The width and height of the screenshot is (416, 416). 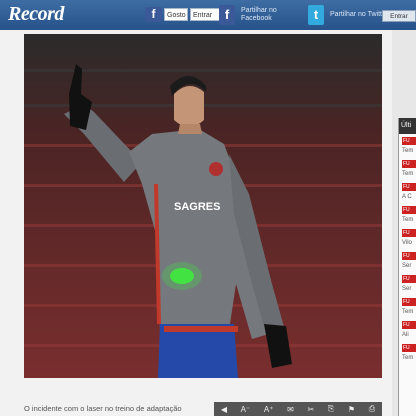 What do you see at coordinates (407, 126) in the screenshot?
I see `sidebar-heading: Últi` at bounding box center [407, 126].